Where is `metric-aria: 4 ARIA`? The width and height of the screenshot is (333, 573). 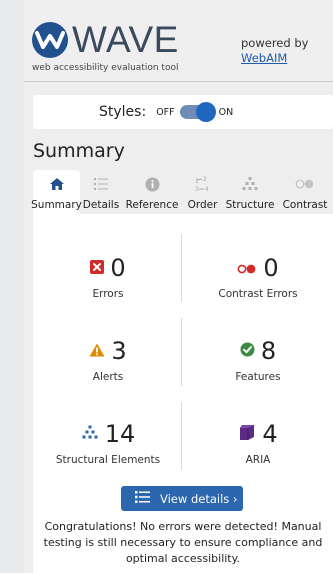 metric-aria: 4 ARIA is located at coordinates (258, 443).